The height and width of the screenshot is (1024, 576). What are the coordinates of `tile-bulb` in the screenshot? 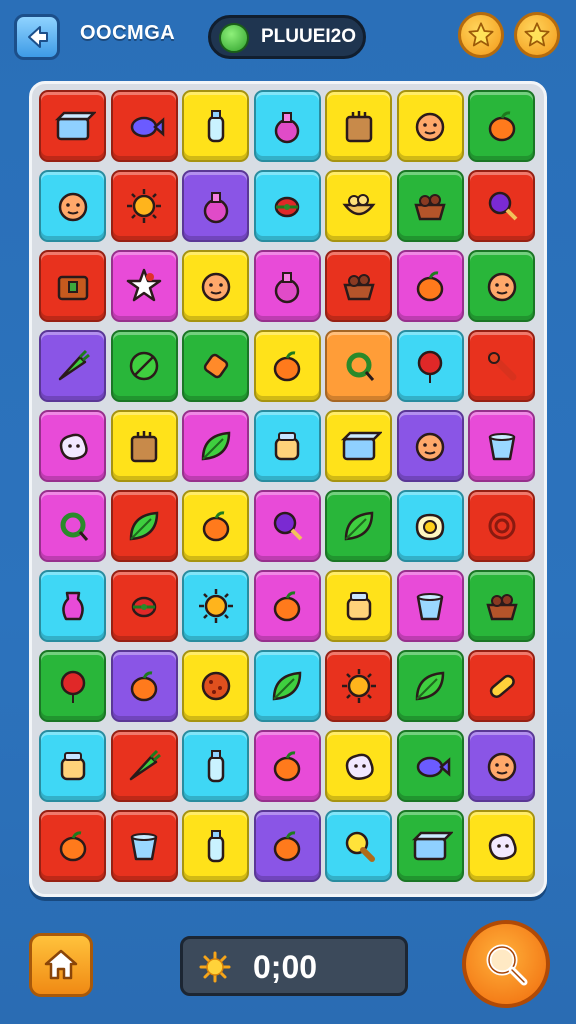 It's located at (358, 846).